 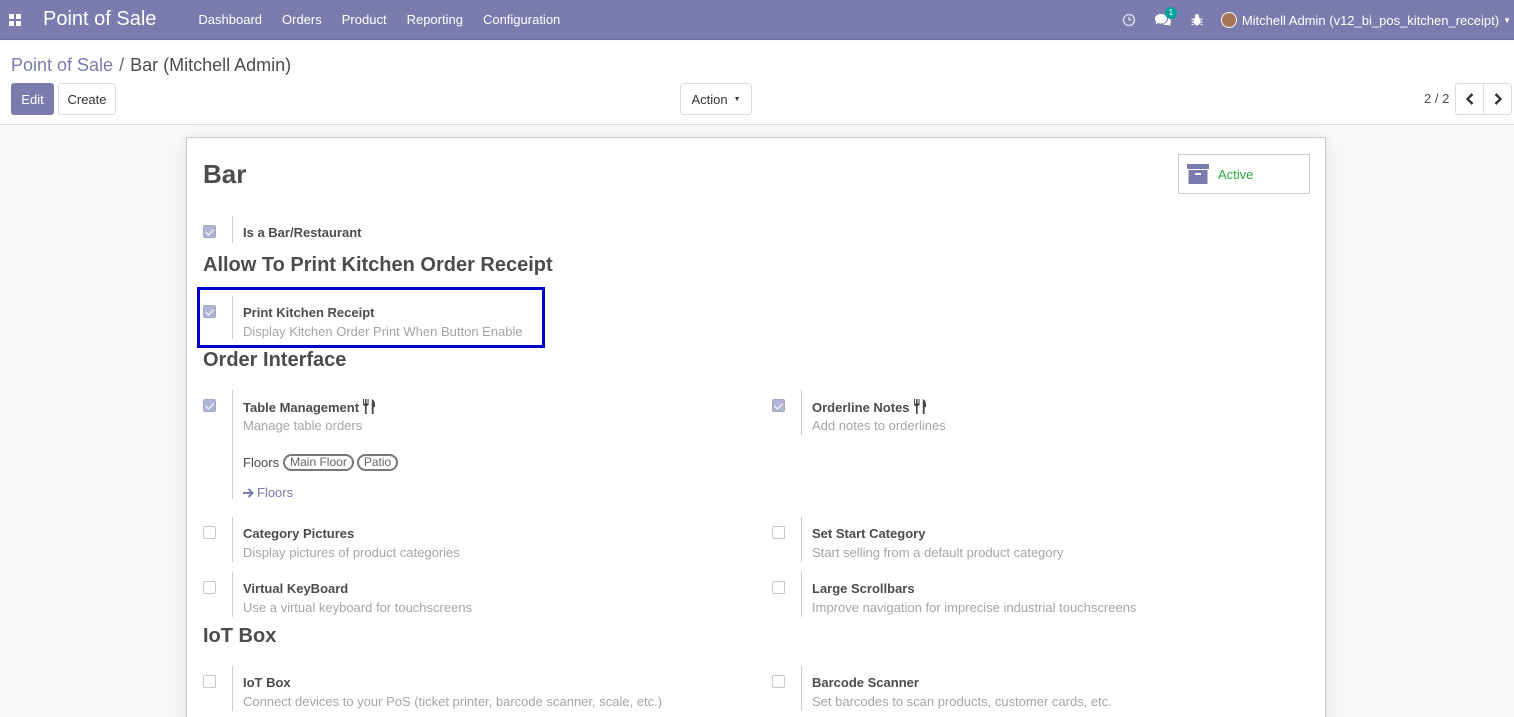 I want to click on chevron-right-icon, so click(x=1498, y=99).